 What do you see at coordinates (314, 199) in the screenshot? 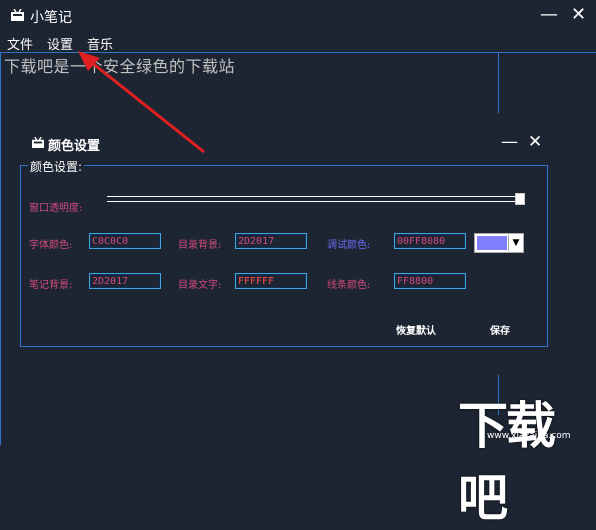
I see `opacity-slider` at bounding box center [314, 199].